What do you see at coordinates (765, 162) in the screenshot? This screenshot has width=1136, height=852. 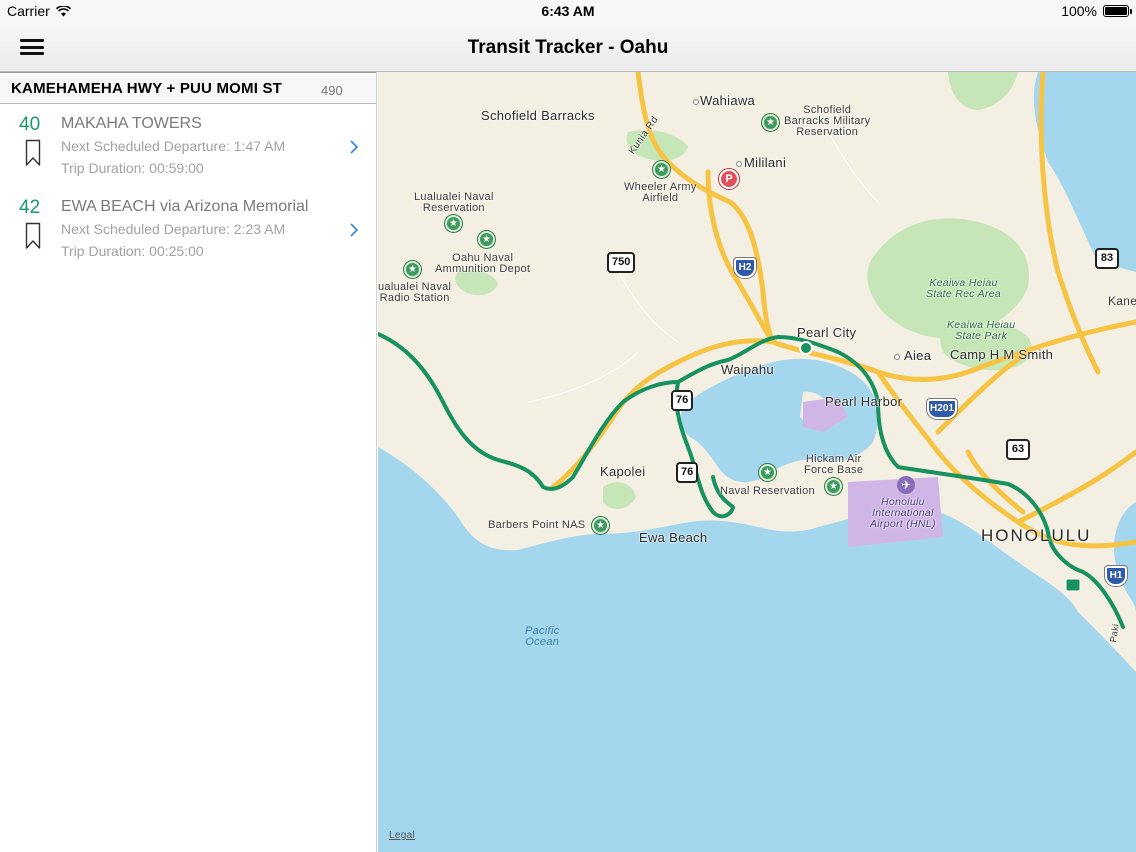 I see `map-label: Mililani` at bounding box center [765, 162].